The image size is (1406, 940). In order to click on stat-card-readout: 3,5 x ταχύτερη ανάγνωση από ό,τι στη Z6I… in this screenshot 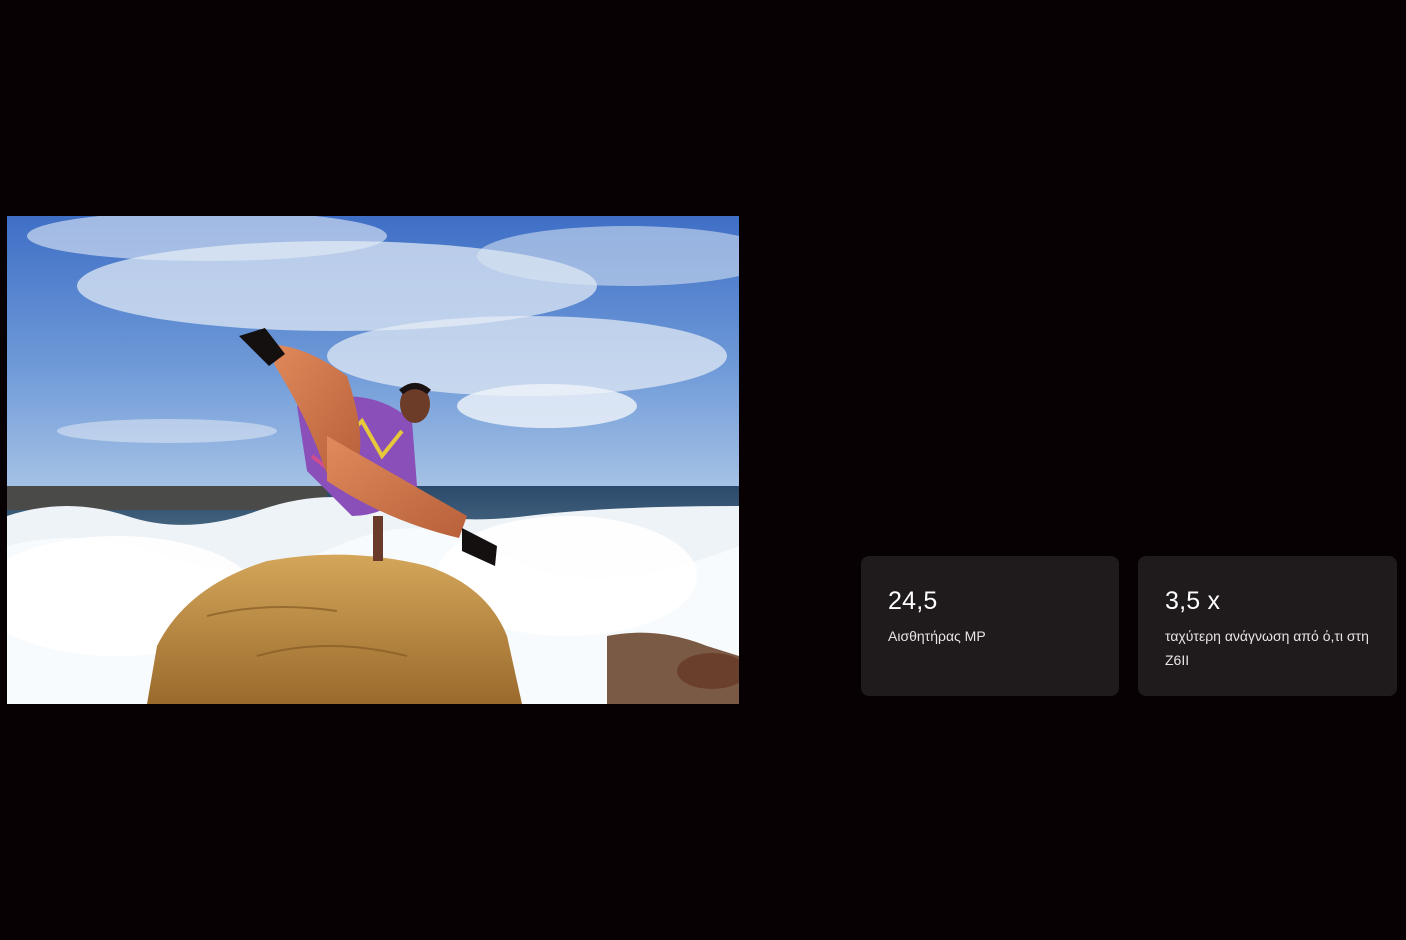, I will do `click(1267, 626)`.